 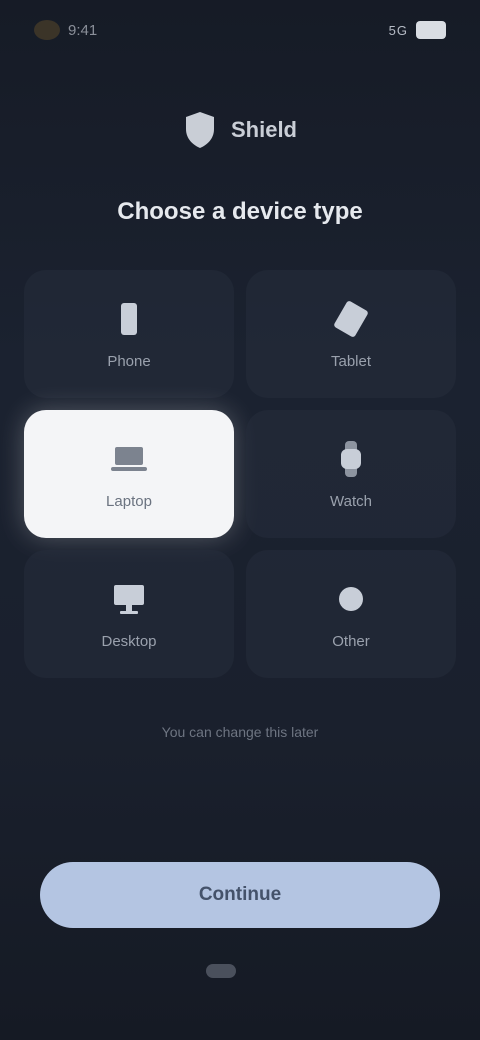 I want to click on home-indicator, so click(x=221, y=971).